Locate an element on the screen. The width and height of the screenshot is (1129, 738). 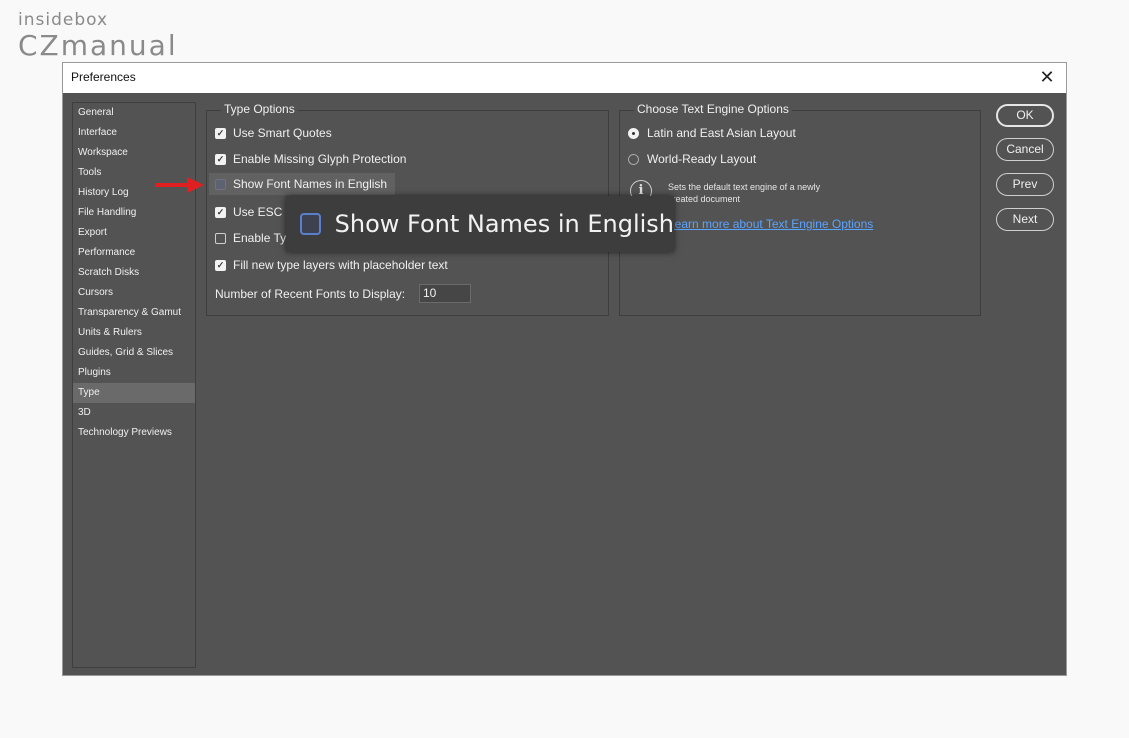
missing-glyph-label: Enable Missing Glyph Protection is located at coordinates (320, 159).